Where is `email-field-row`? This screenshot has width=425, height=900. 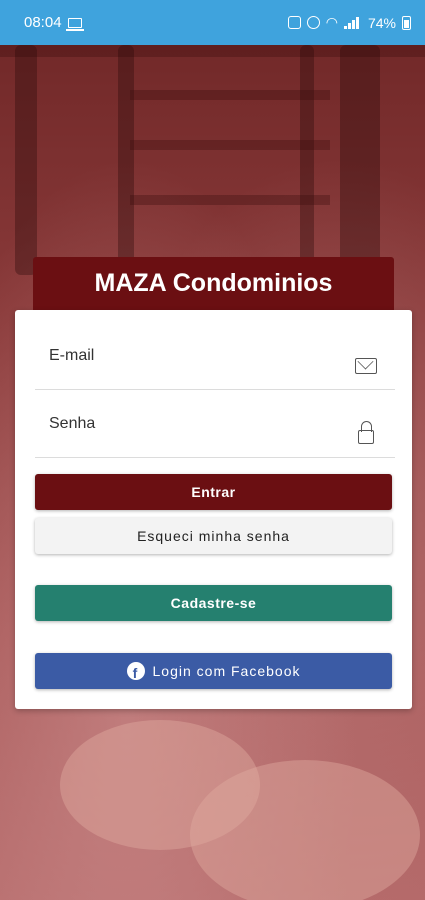 email-field-row is located at coordinates (215, 356).